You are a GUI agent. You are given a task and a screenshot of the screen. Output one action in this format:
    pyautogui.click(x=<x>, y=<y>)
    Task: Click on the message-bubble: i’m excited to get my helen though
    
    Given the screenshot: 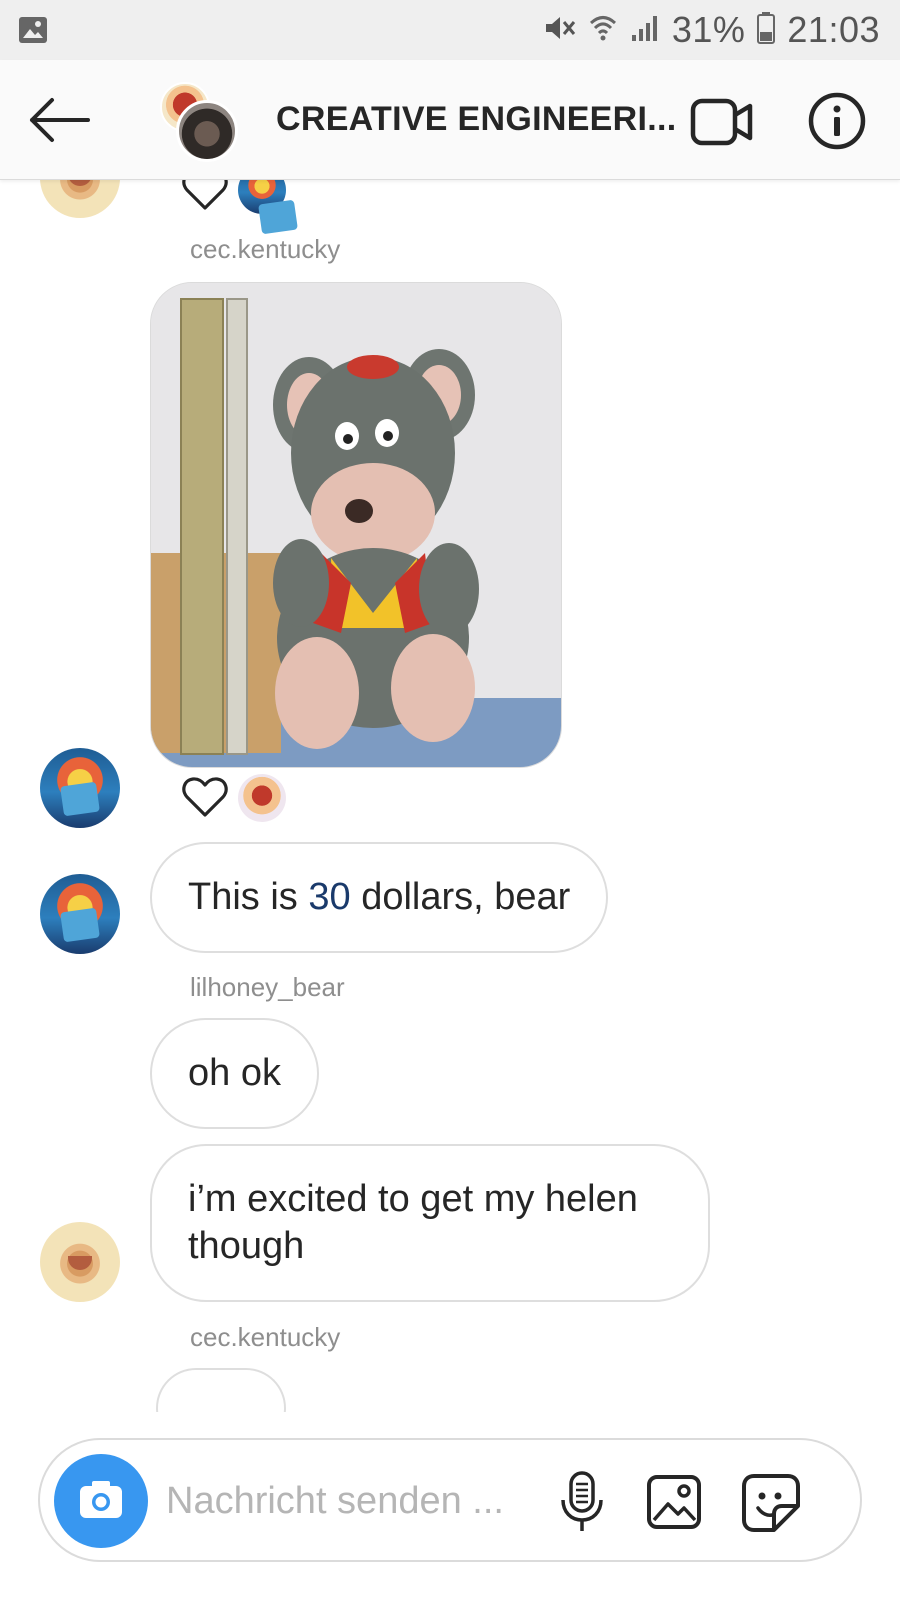 What is the action you would take?
    pyautogui.click(x=430, y=1223)
    